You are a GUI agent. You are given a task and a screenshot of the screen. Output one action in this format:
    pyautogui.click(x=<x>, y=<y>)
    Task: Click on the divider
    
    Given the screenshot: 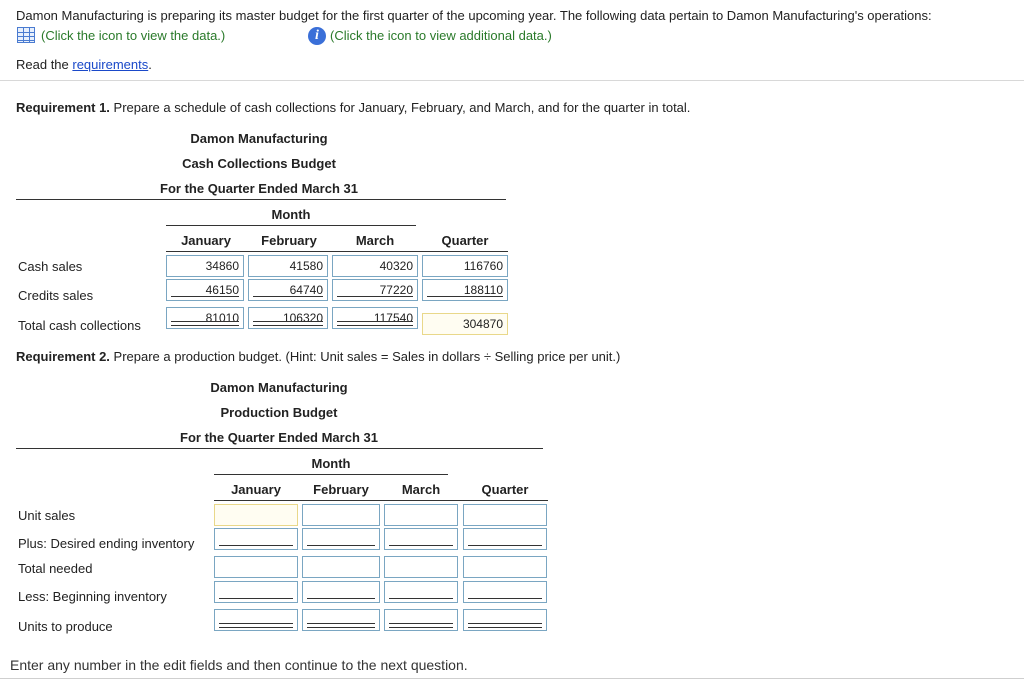 What is the action you would take?
    pyautogui.click(x=512, y=80)
    